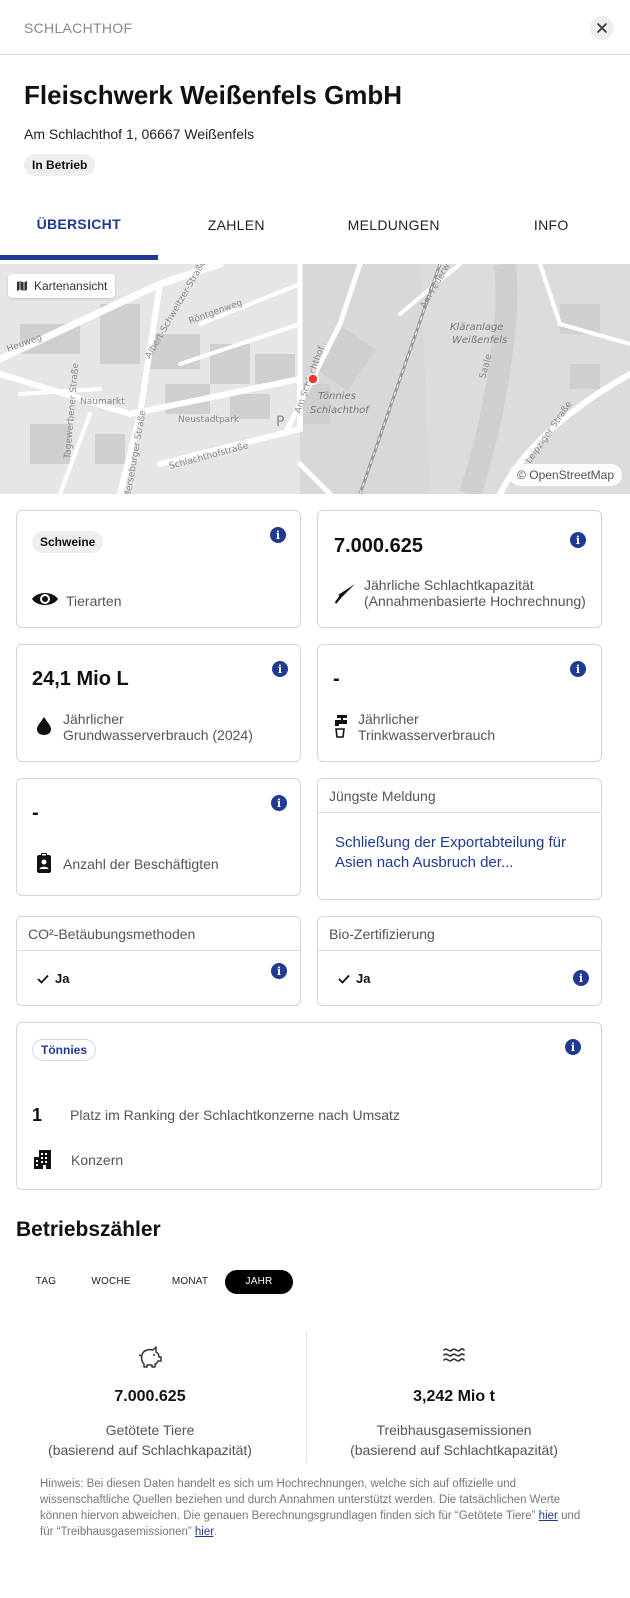  I want to click on bio-certification-heading: Bio-Zertifizierung, so click(459, 934).